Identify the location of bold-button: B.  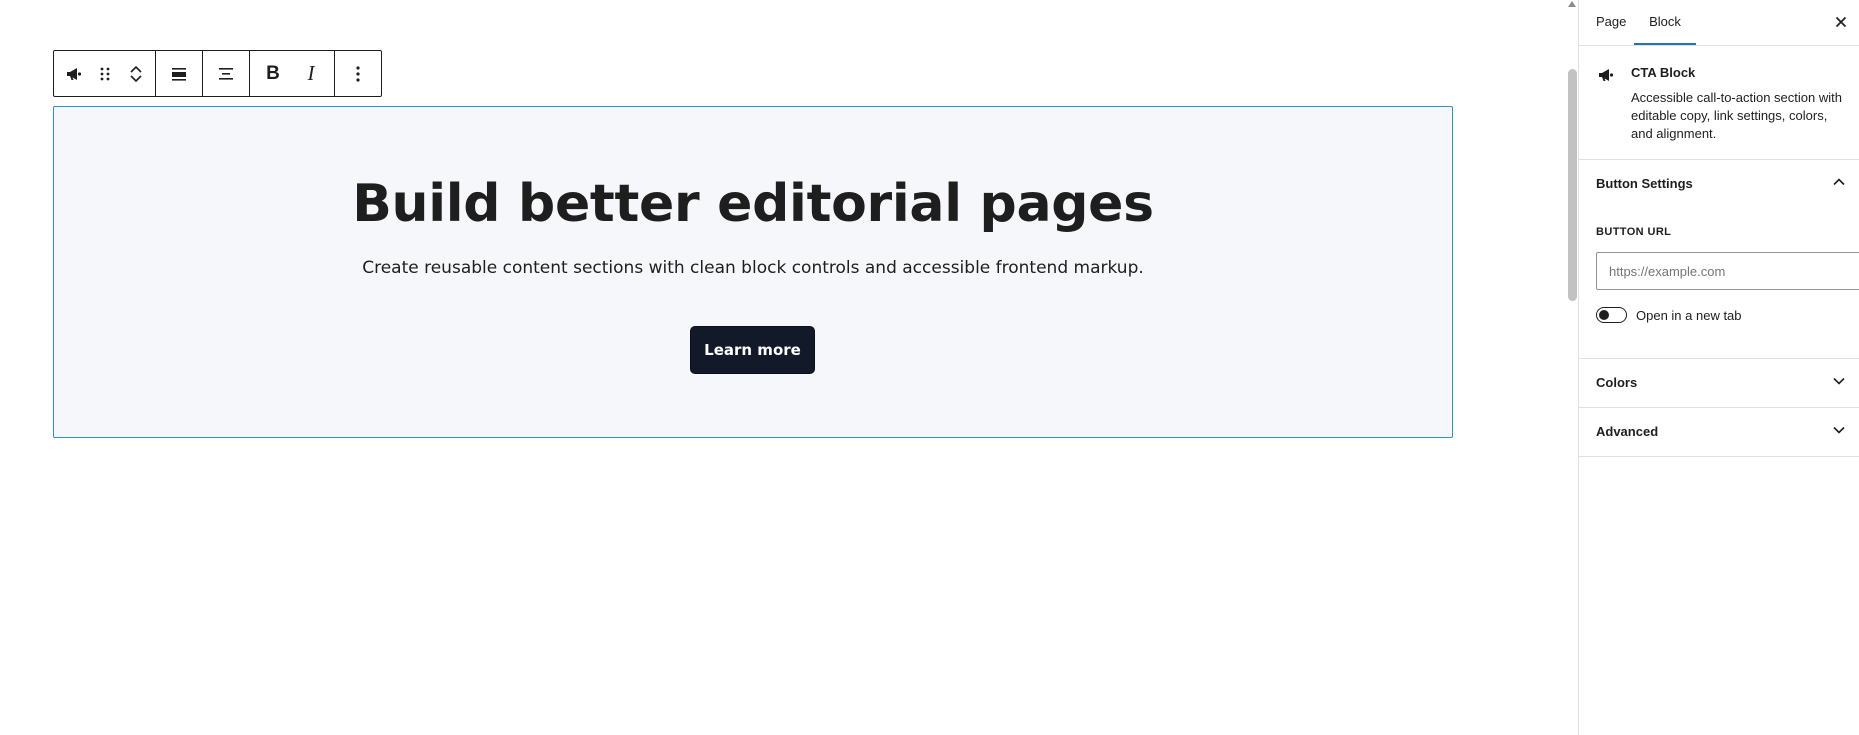
(273, 73).